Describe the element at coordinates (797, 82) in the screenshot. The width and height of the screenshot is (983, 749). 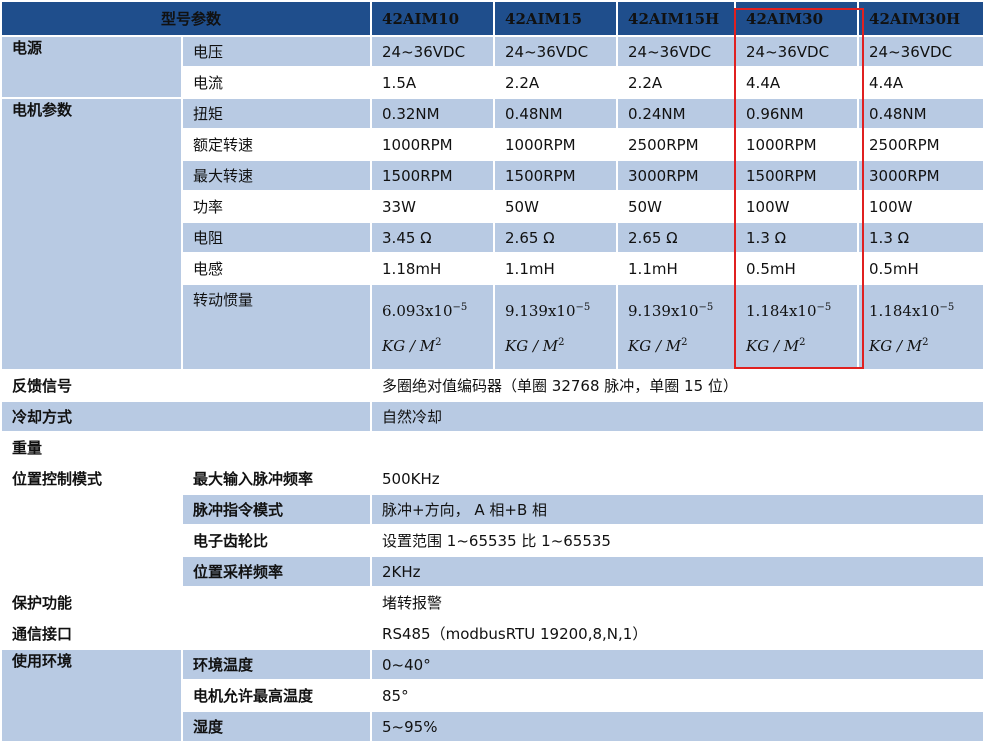
I see `cell: 4.4A` at that location.